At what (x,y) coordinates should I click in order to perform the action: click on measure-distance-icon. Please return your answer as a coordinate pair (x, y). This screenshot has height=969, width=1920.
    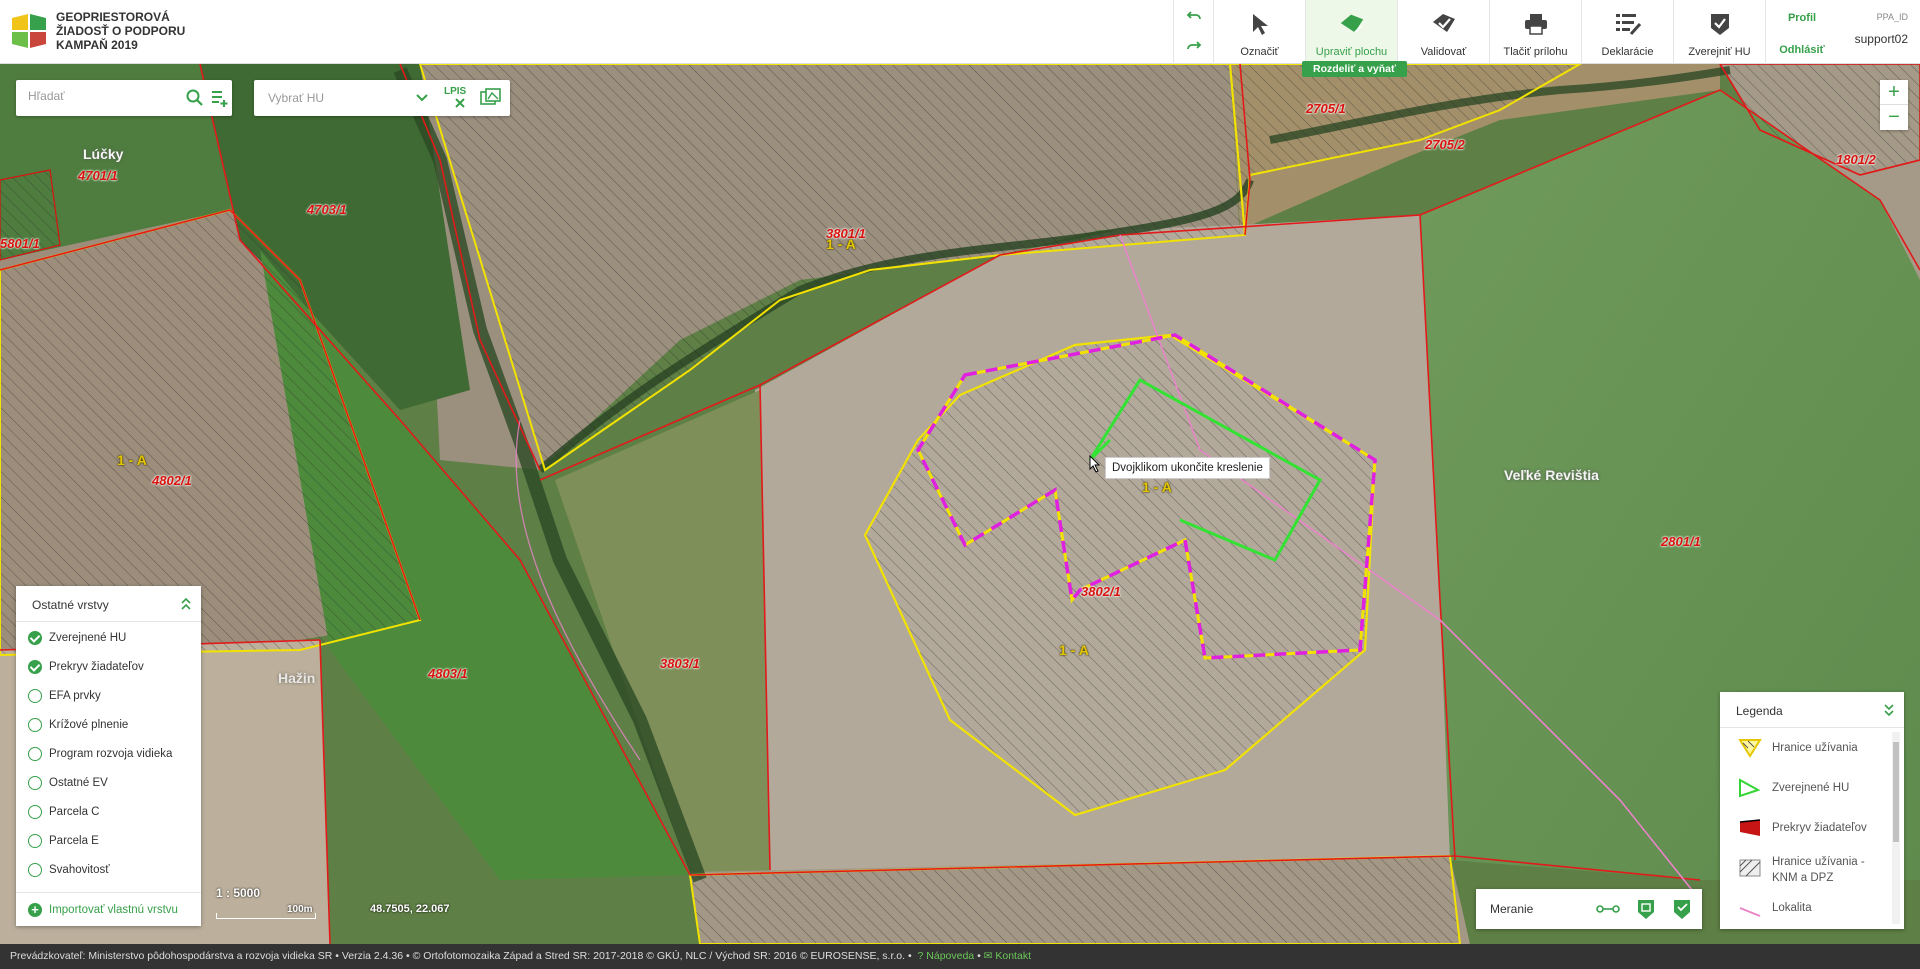
    Looking at the image, I should click on (1608, 909).